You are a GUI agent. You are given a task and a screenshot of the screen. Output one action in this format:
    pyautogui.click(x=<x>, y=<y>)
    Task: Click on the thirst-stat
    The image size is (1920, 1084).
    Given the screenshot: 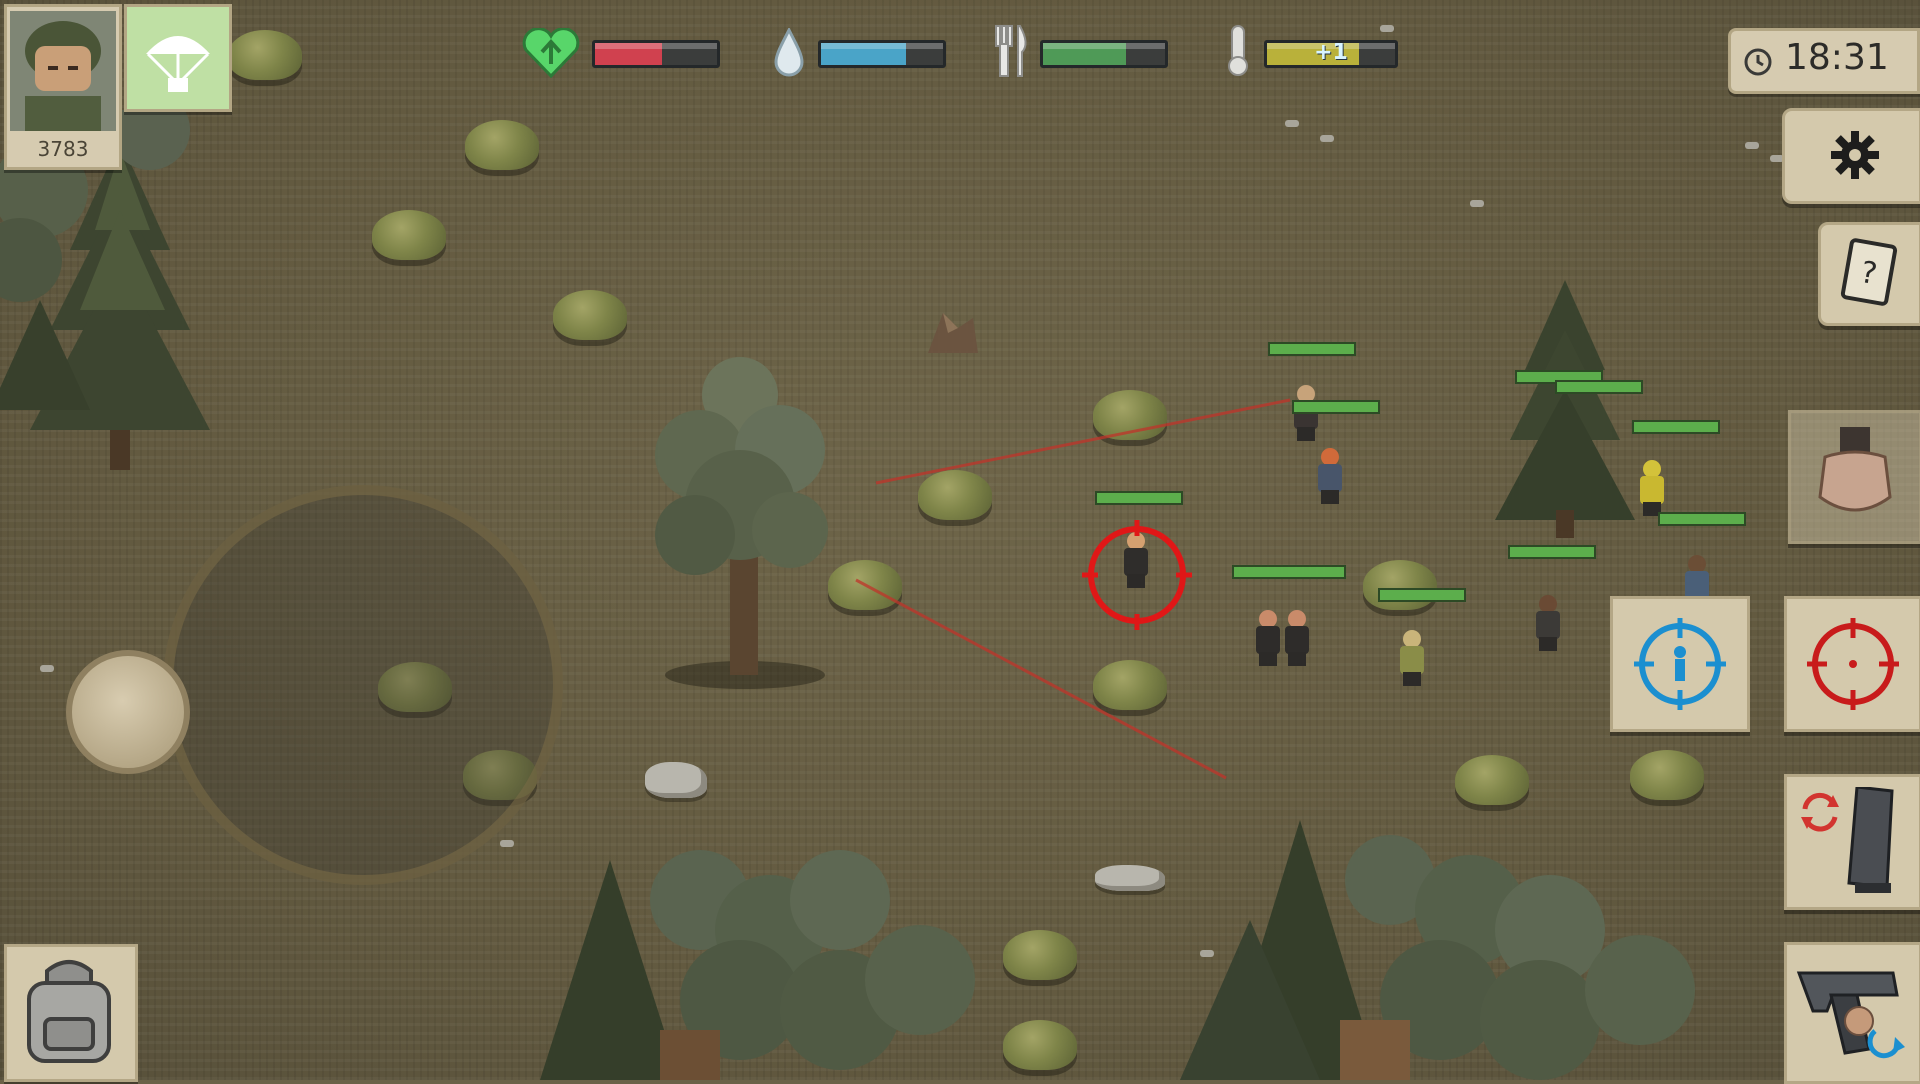 What is the action you would take?
    pyautogui.click(x=858, y=52)
    